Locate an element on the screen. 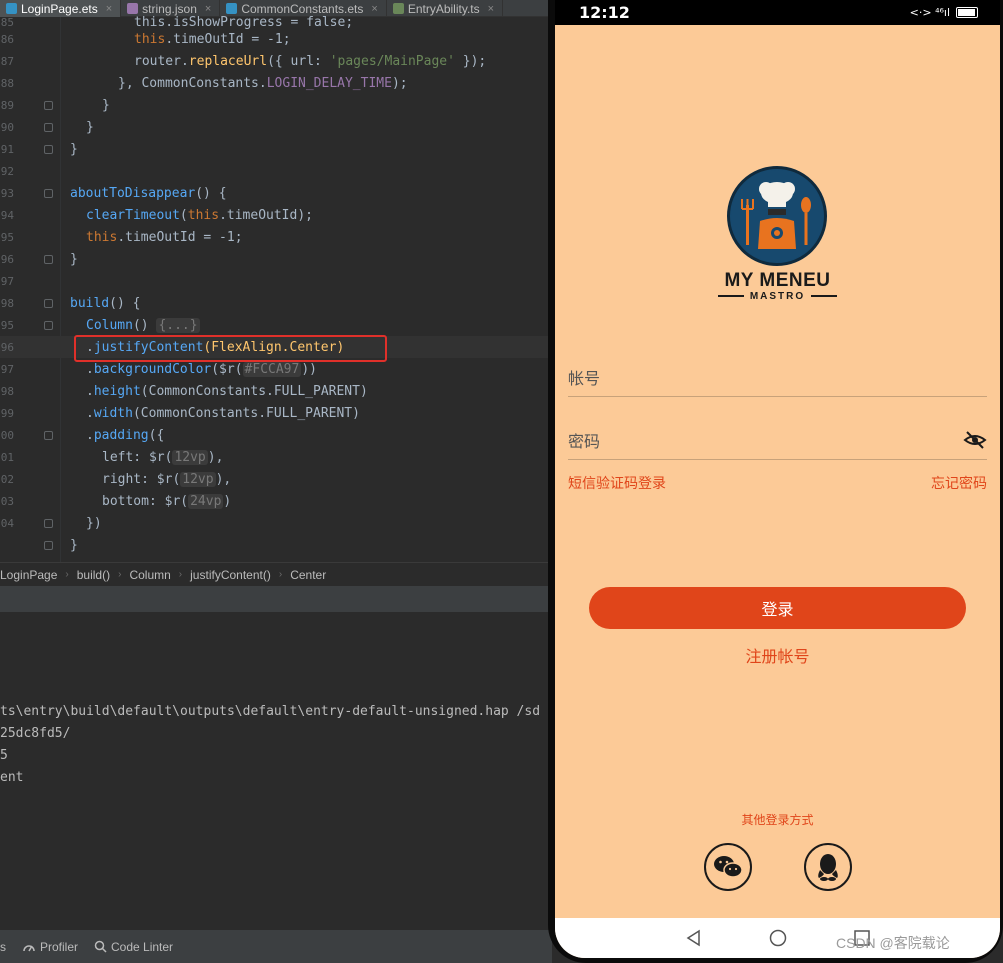 The image size is (1003, 963). other-login-label: 其他登录方式 is located at coordinates (777, 820).